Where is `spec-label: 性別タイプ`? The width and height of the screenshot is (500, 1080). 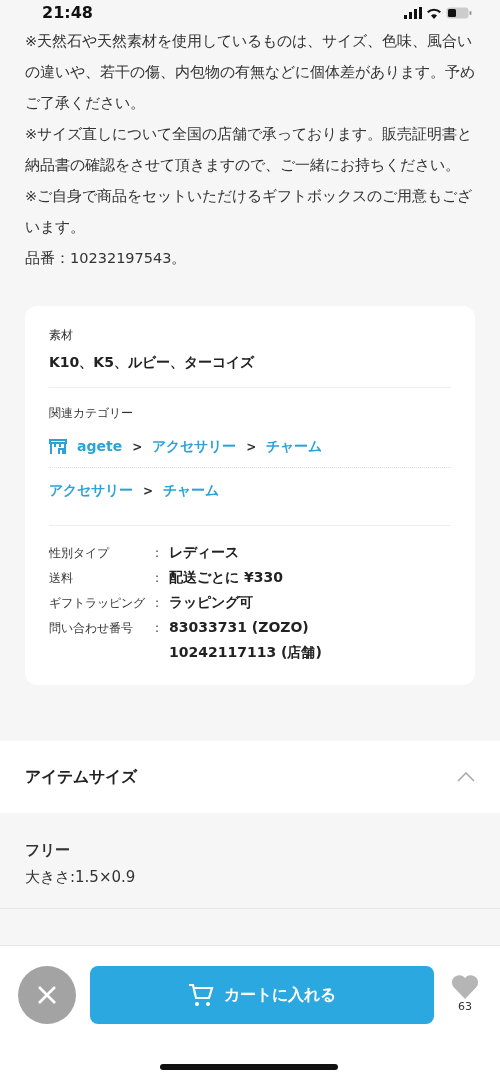
spec-label: 性別タイプ is located at coordinates (80, 553).